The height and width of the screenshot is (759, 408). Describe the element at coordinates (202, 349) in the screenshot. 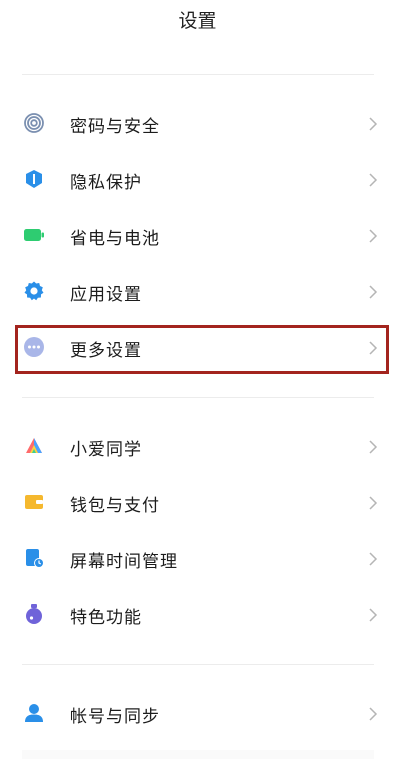

I see `highlight-frame` at that location.